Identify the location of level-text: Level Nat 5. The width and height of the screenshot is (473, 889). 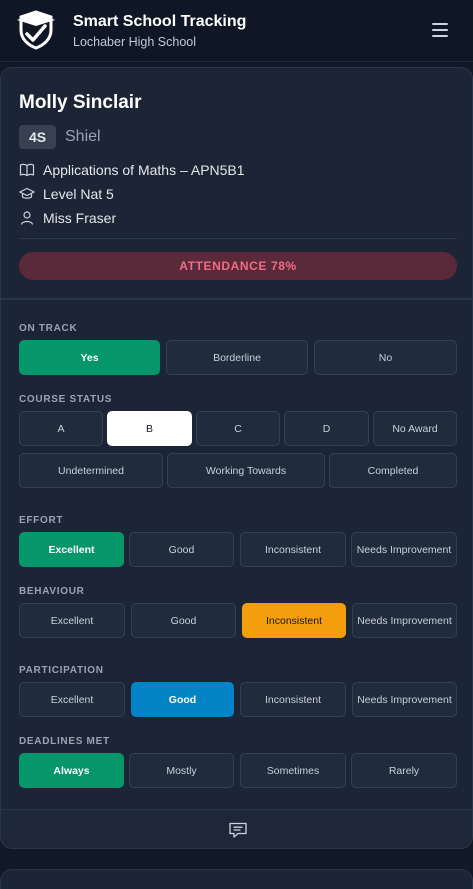
(78, 194).